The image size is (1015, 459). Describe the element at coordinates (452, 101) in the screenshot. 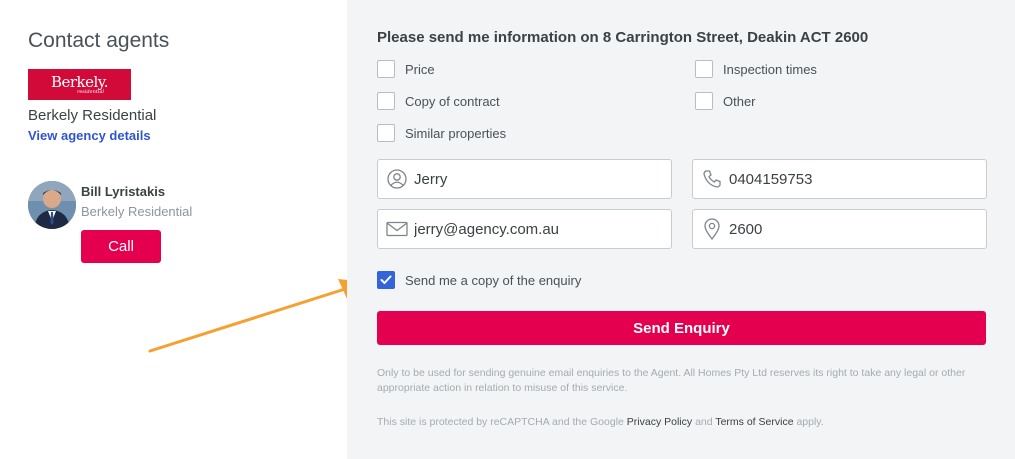

I see `checkbox-label: Copy of contract` at that location.